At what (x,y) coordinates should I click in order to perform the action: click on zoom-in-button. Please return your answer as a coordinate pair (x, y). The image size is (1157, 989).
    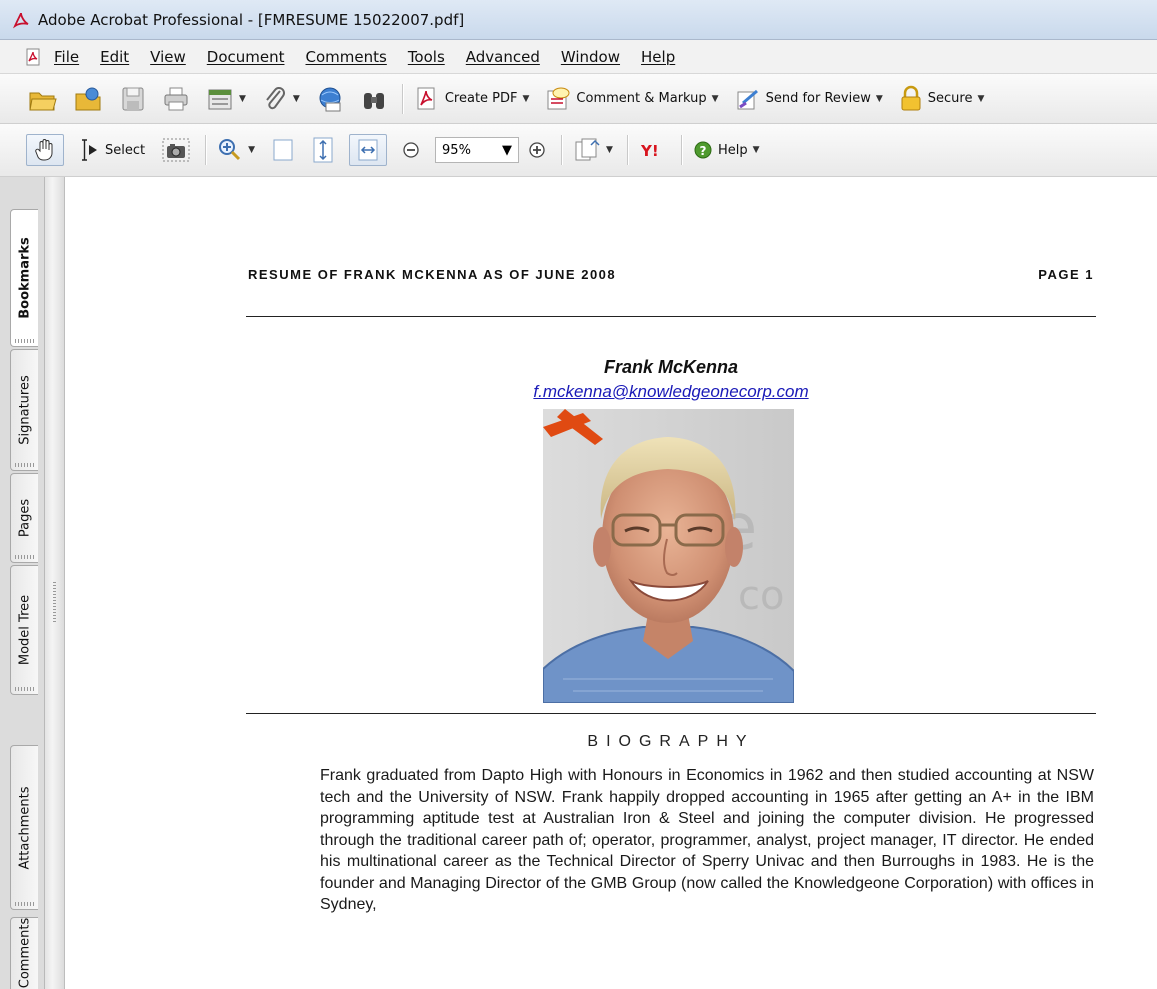
    Looking at the image, I should click on (537, 150).